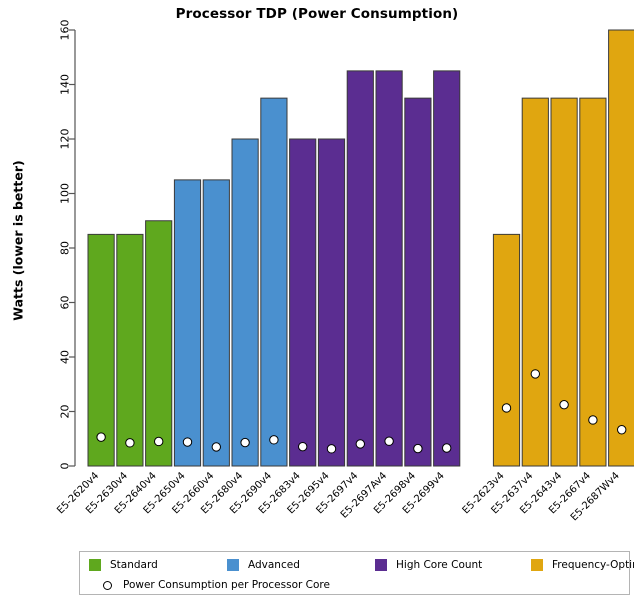 Image resolution: width=634 pixels, height=600 pixels. Describe the element at coordinates (65, 466) in the screenshot. I see `y-tick-label: 0` at that location.